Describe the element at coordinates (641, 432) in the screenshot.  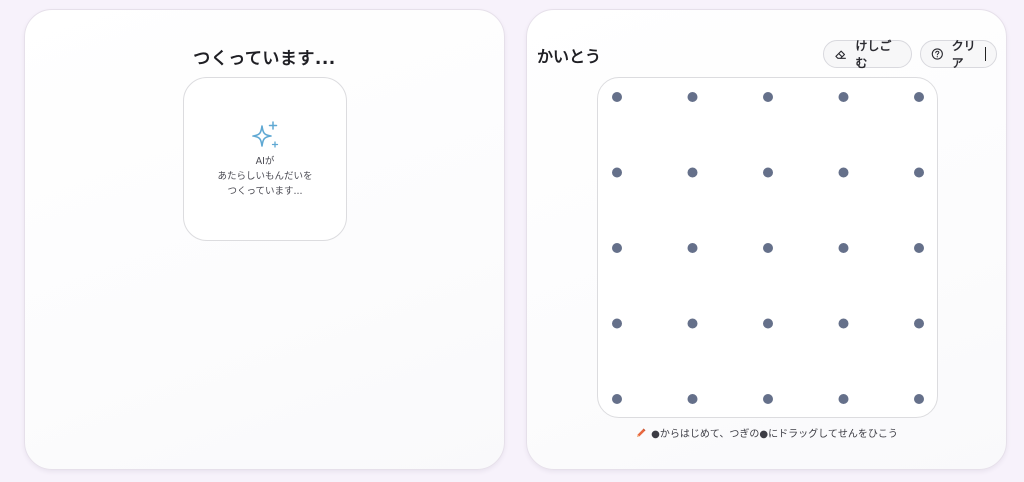
I see `pencil-icon` at that location.